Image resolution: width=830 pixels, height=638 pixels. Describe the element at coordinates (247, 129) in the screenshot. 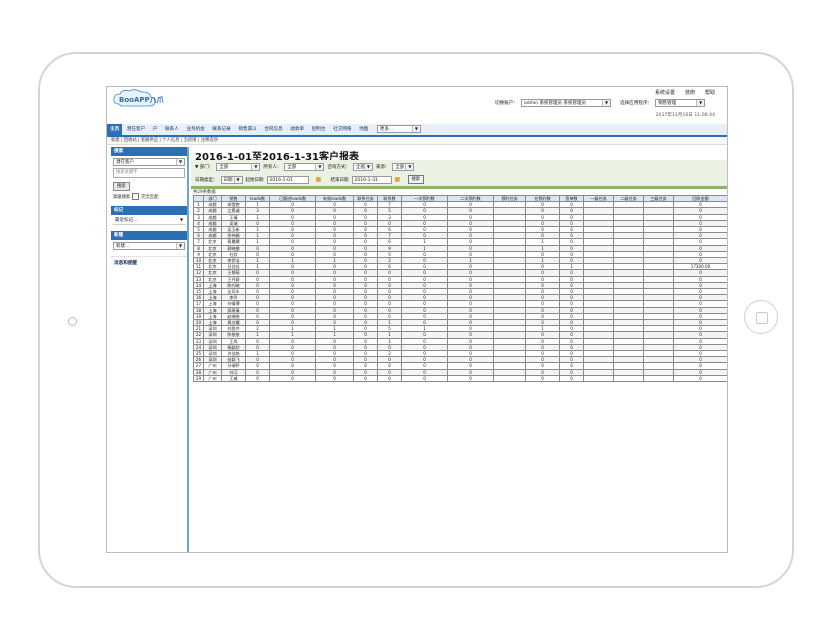

I see `nav-funnel: 销售漏斗` at that location.